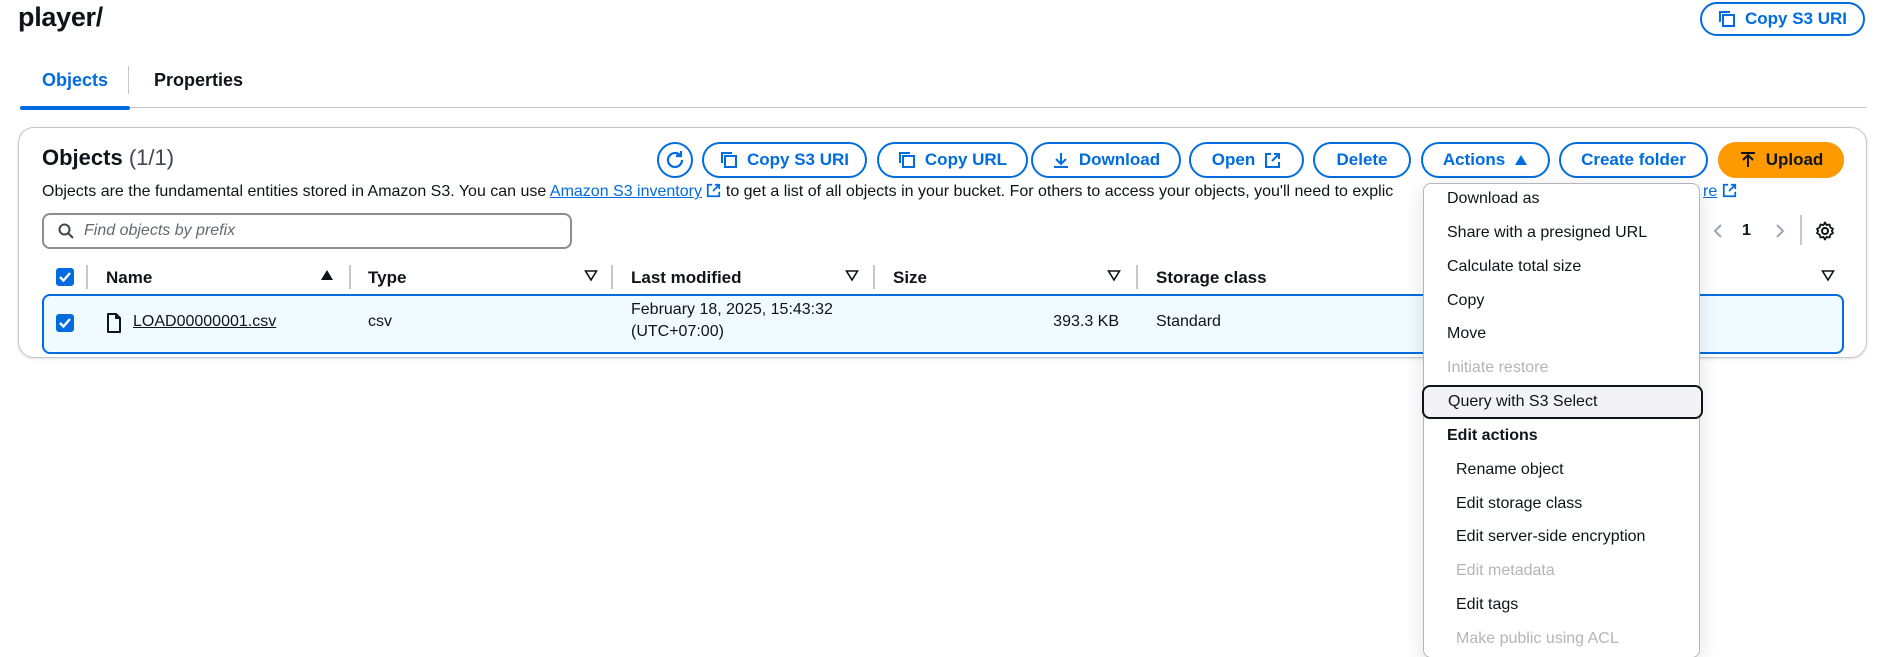 Image resolution: width=1886 pixels, height=657 pixels. What do you see at coordinates (128, 80) in the screenshot?
I see `tab-divider` at bounding box center [128, 80].